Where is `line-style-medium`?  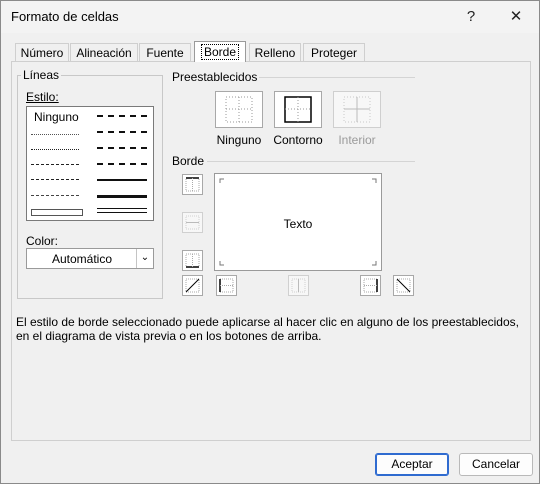 line-style-medium is located at coordinates (122, 180).